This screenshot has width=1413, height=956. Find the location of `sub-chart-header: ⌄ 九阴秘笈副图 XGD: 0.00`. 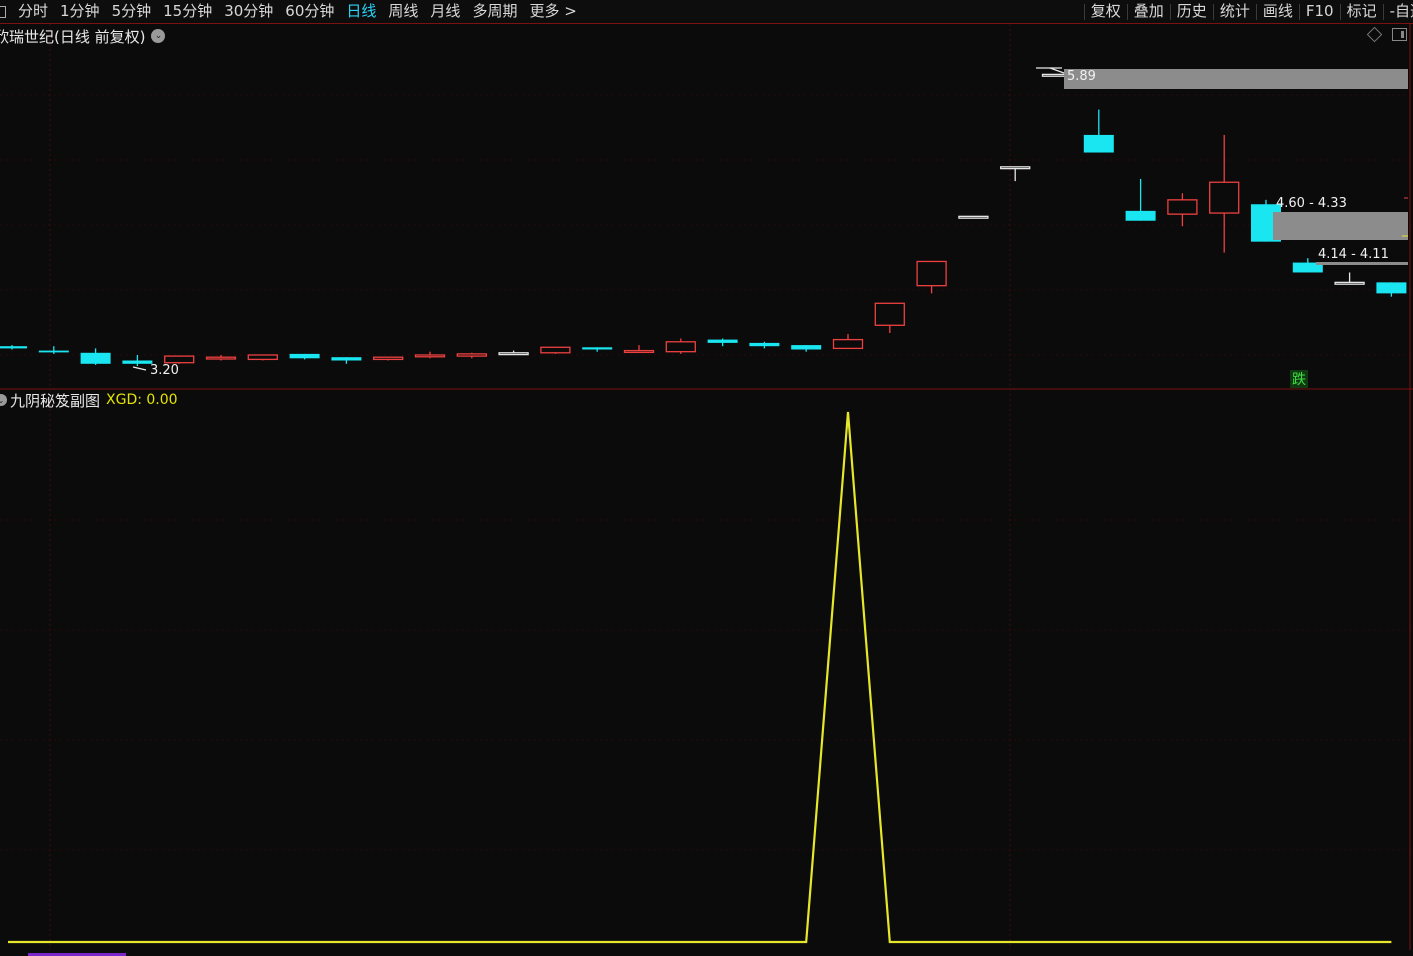

sub-chart-header: ⌄ 九阴秘笈副图 XGD: 0.00 is located at coordinates (89, 400).